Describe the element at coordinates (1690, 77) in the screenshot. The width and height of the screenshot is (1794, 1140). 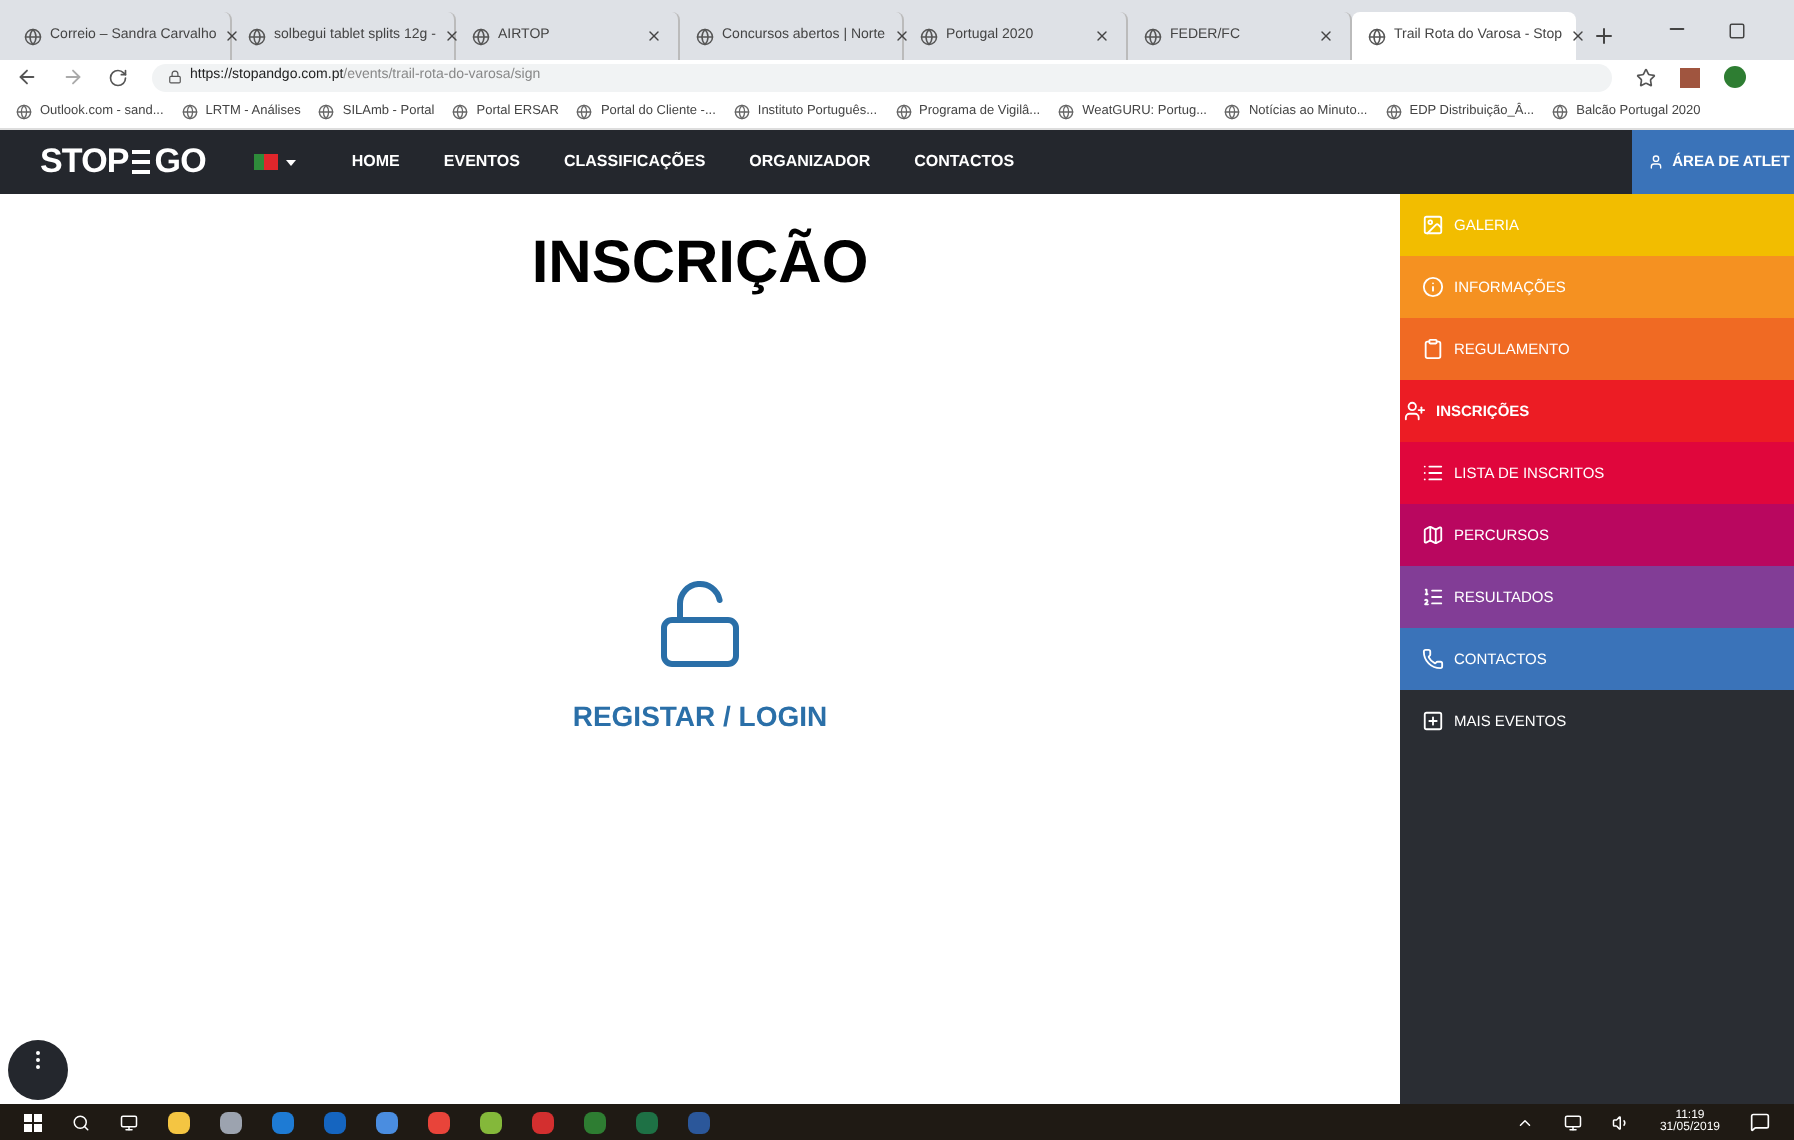
I see `extension-icon` at that location.